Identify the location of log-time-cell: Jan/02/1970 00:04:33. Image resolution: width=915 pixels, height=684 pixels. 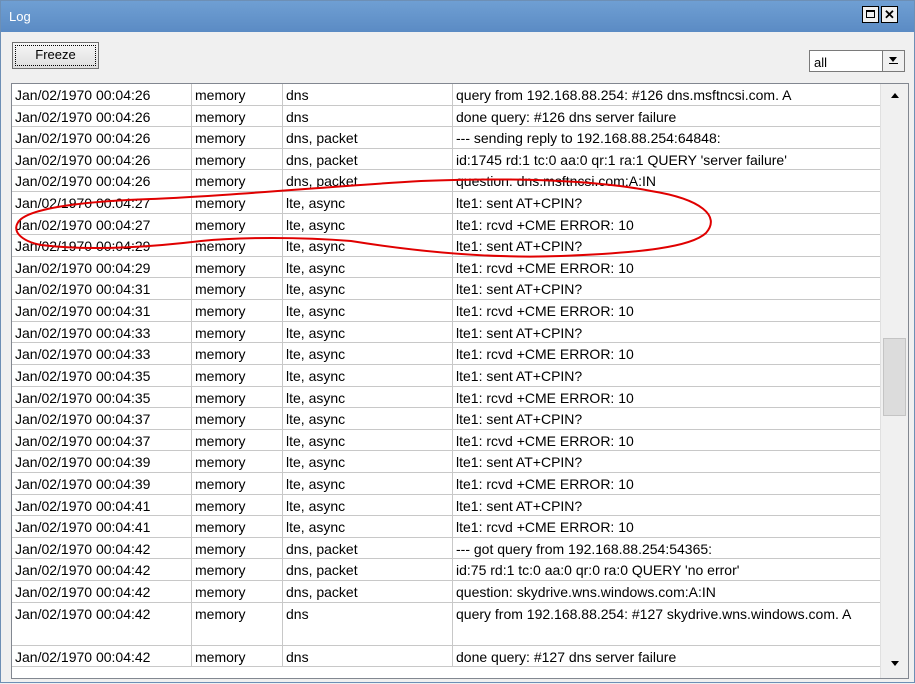
(102, 332).